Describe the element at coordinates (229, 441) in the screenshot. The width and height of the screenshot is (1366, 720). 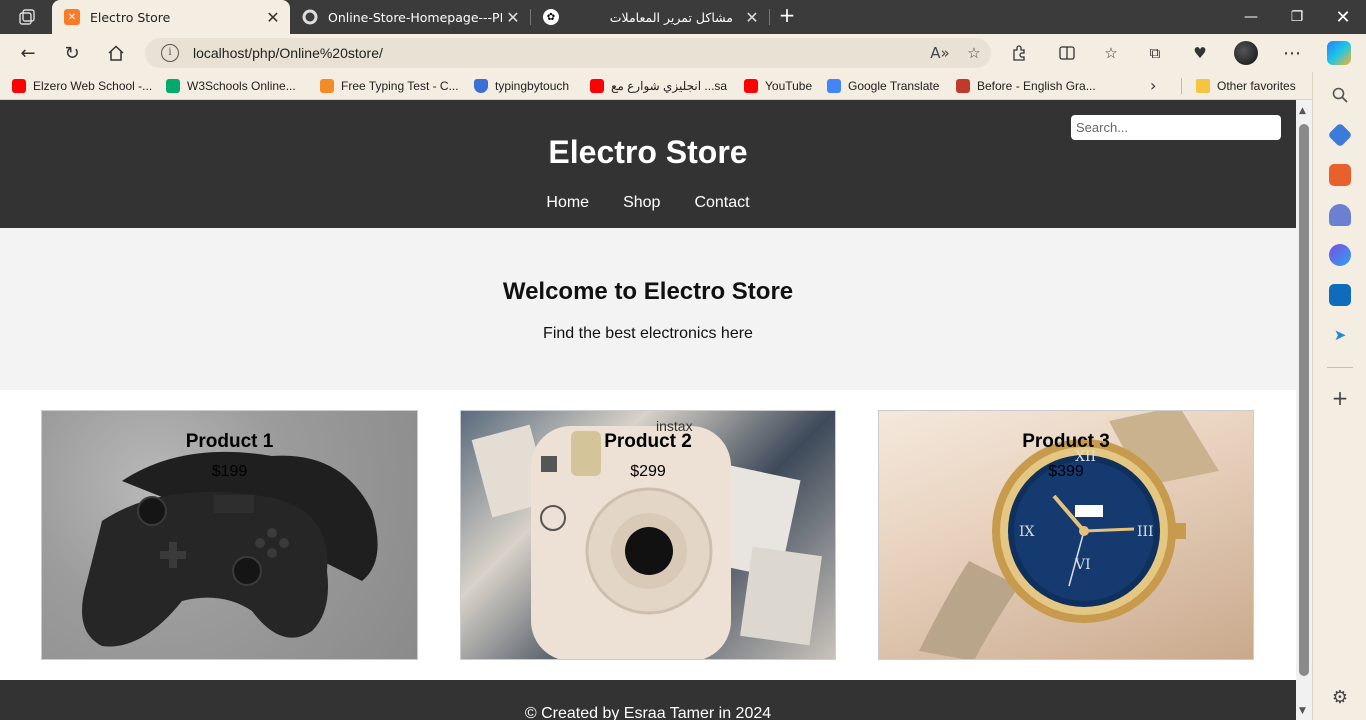
I see `product-title: Product 1` at that location.